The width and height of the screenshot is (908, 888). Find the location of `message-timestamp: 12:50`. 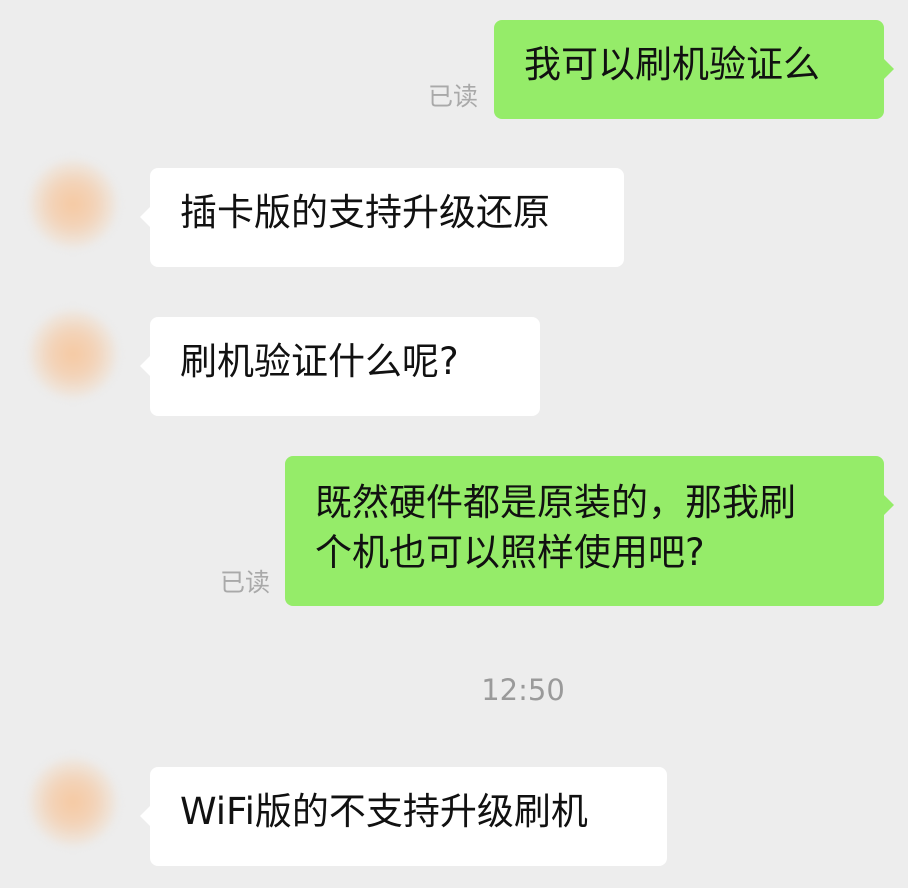

message-timestamp: 12:50 is located at coordinates (523, 690).